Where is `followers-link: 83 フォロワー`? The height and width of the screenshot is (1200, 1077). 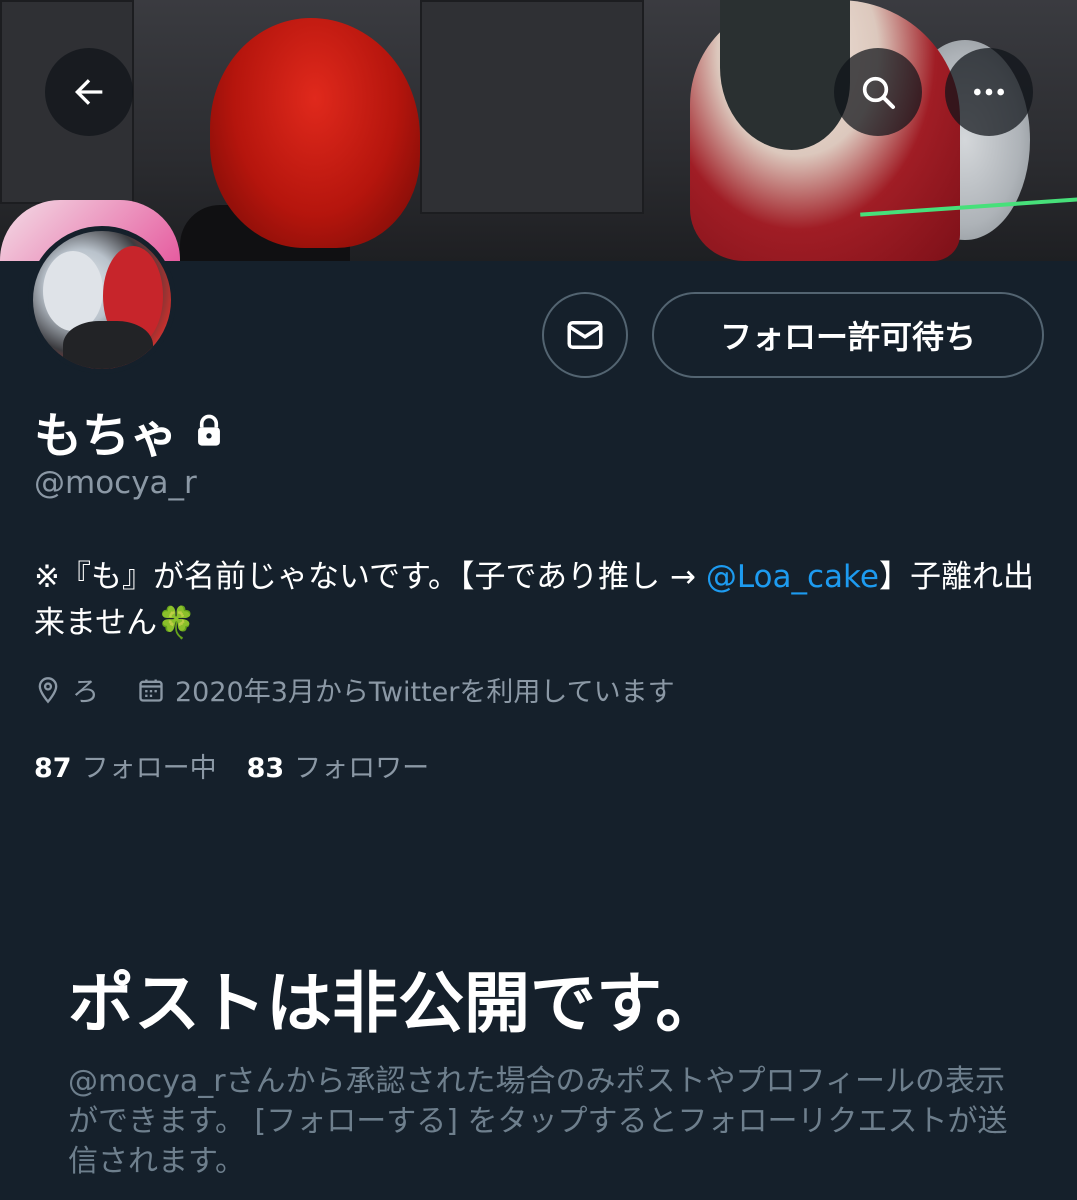
followers-link: 83 フォロワー is located at coordinates (338, 765).